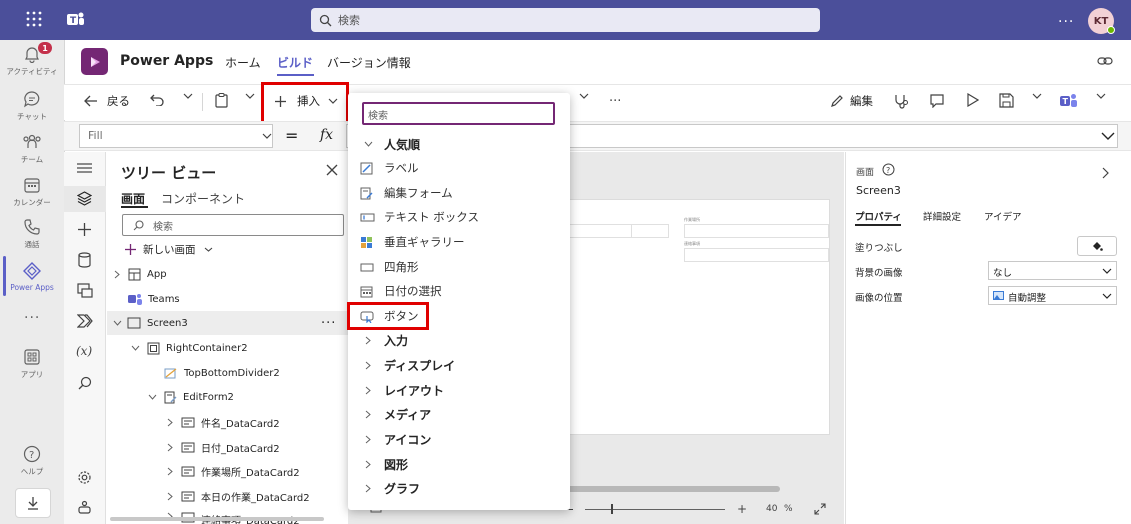 The image size is (1131, 524). I want to click on tab-advanced: 詳細設定, so click(942, 216).